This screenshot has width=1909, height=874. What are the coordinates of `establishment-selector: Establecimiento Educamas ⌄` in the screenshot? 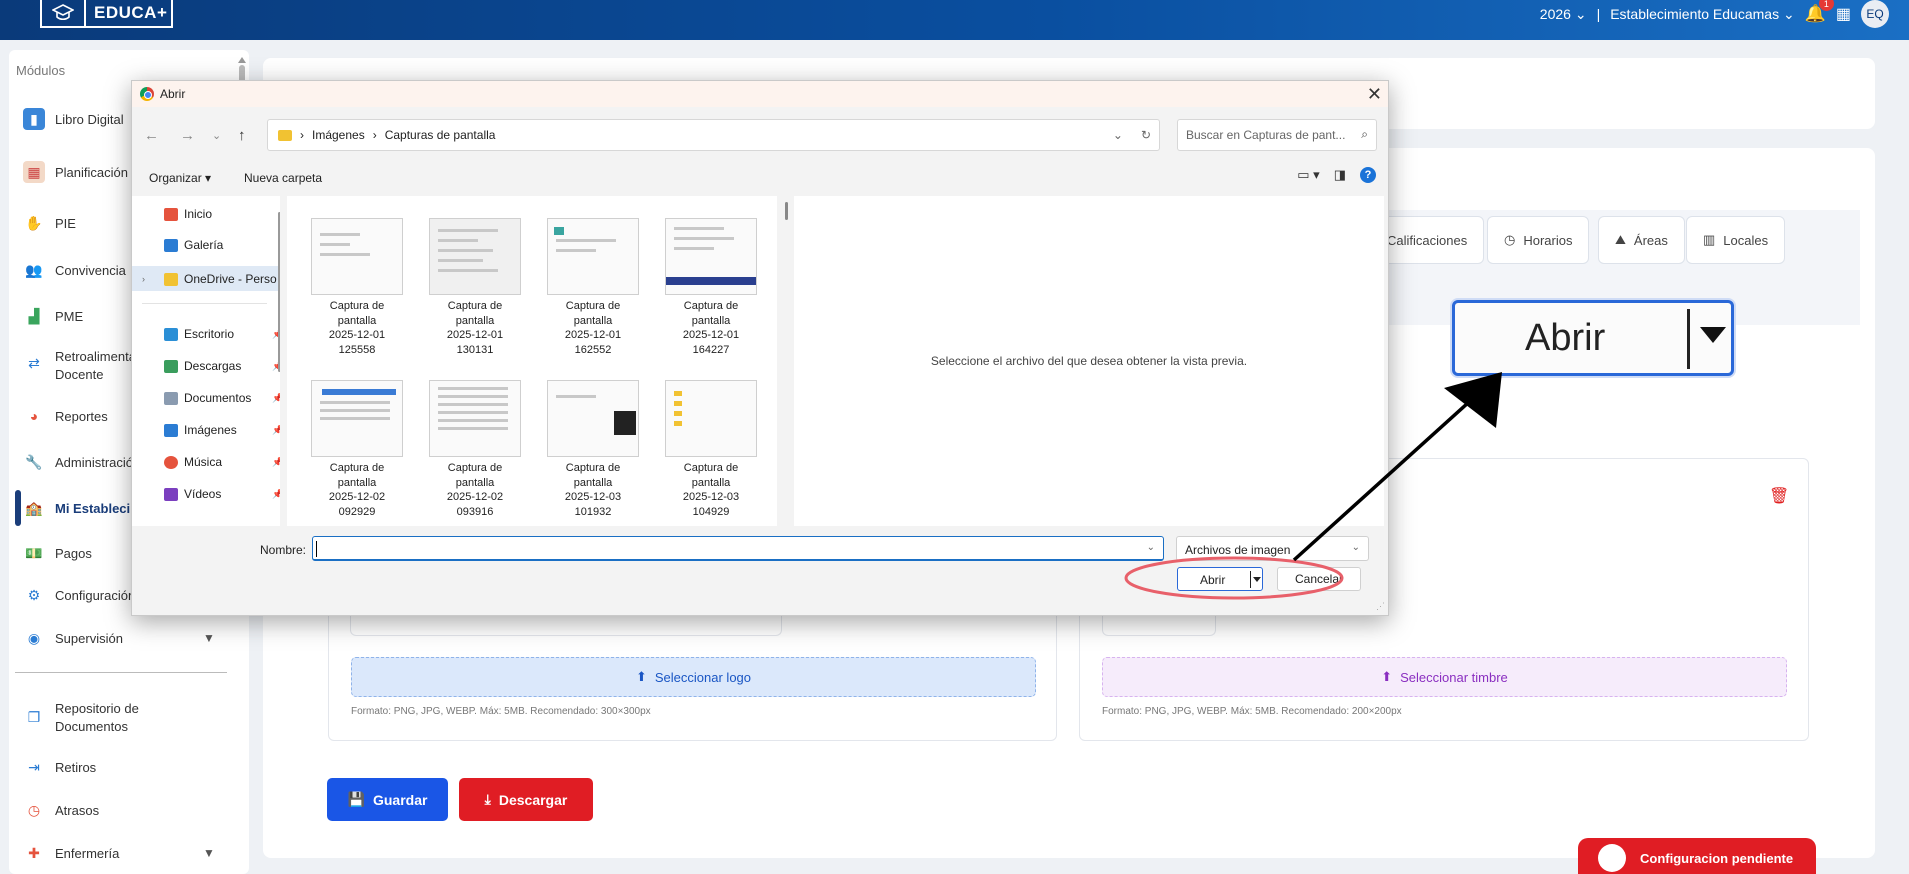 It's located at (1702, 14).